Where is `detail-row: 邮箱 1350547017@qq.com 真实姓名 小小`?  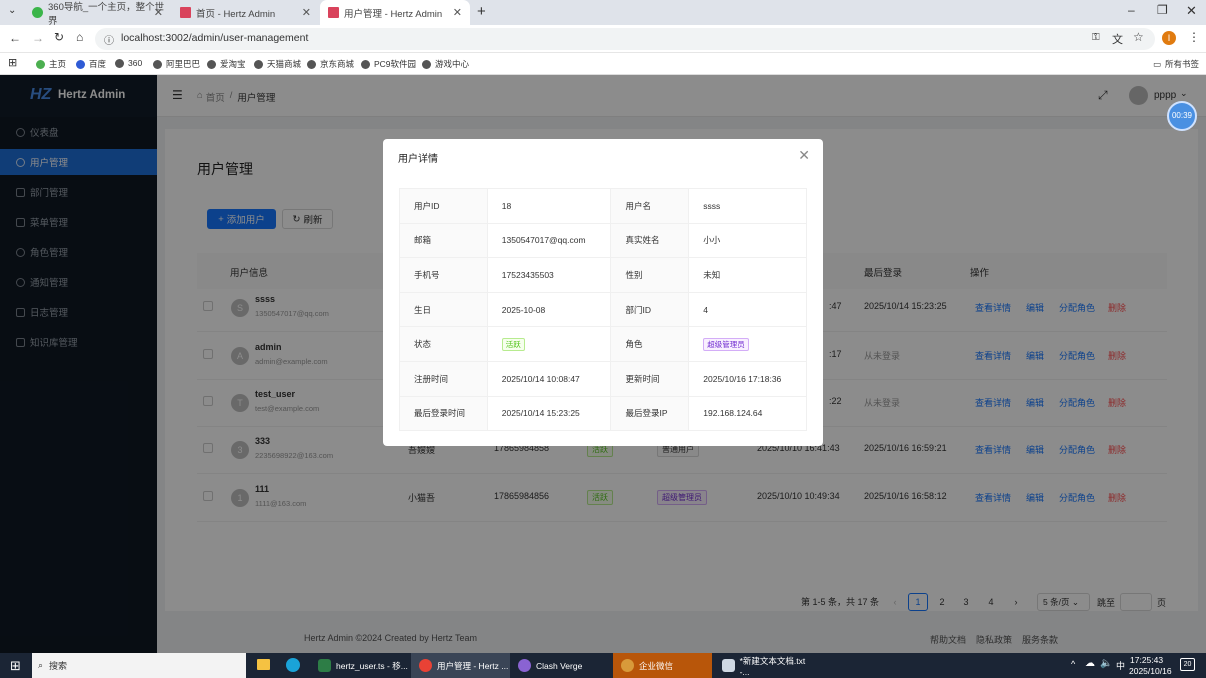
detail-row: 邮箱 1350547017@qq.com 真实姓名 小小 is located at coordinates (603, 240).